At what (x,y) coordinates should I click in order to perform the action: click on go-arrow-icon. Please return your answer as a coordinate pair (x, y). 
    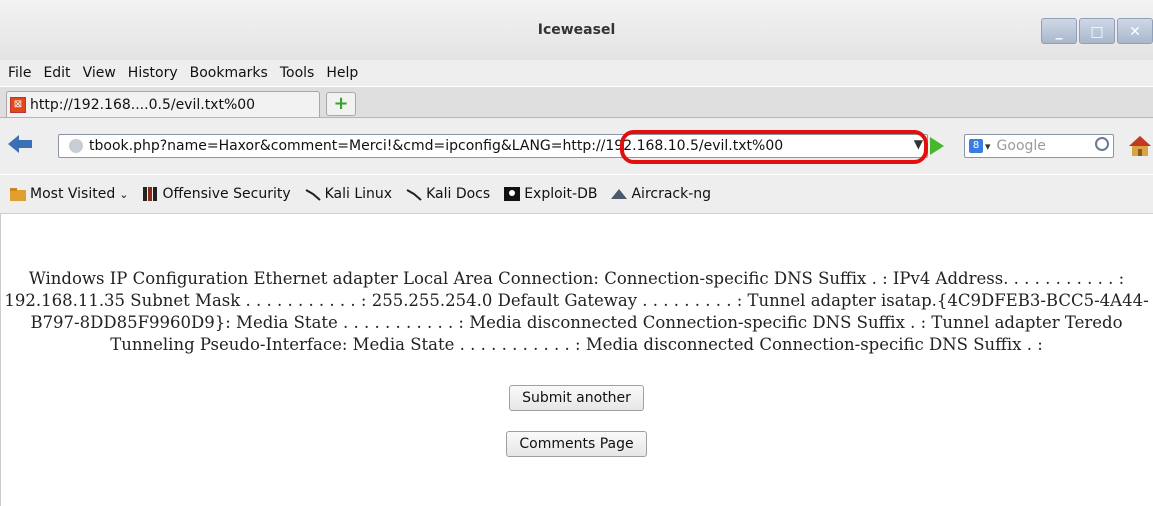
    Looking at the image, I should click on (937, 146).